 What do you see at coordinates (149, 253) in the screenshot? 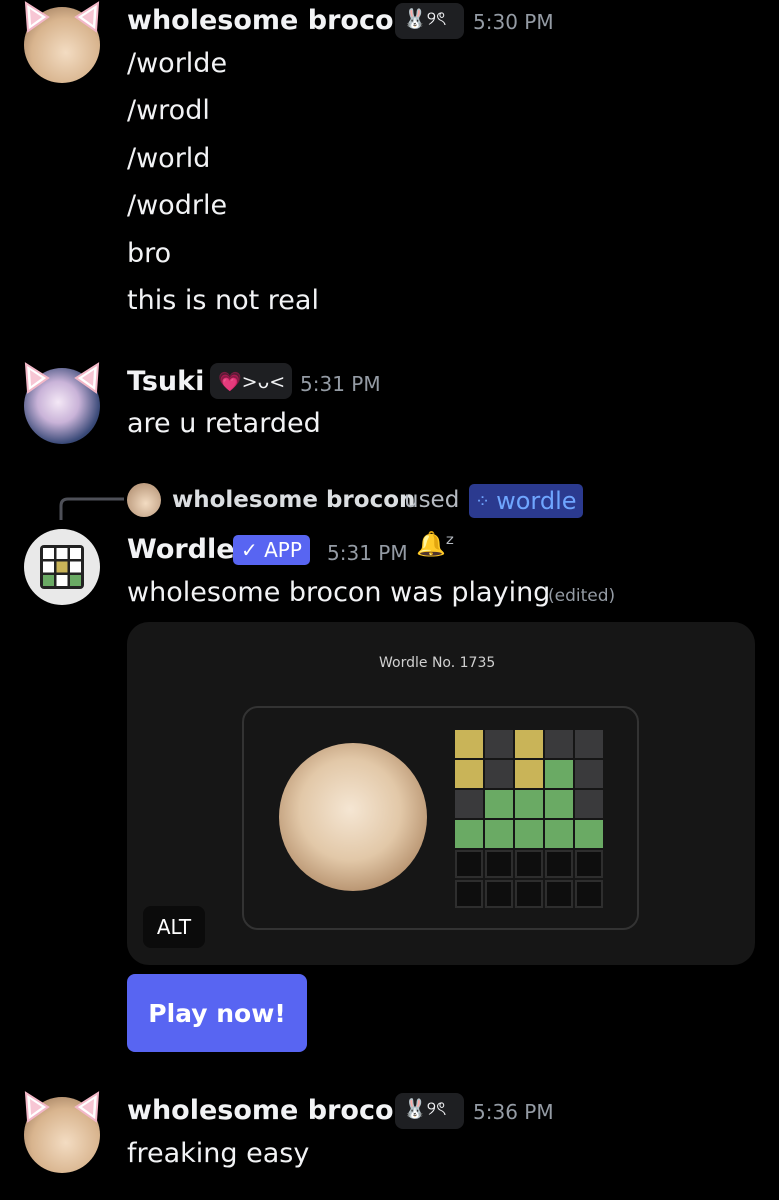
I see `message-line: bro` at bounding box center [149, 253].